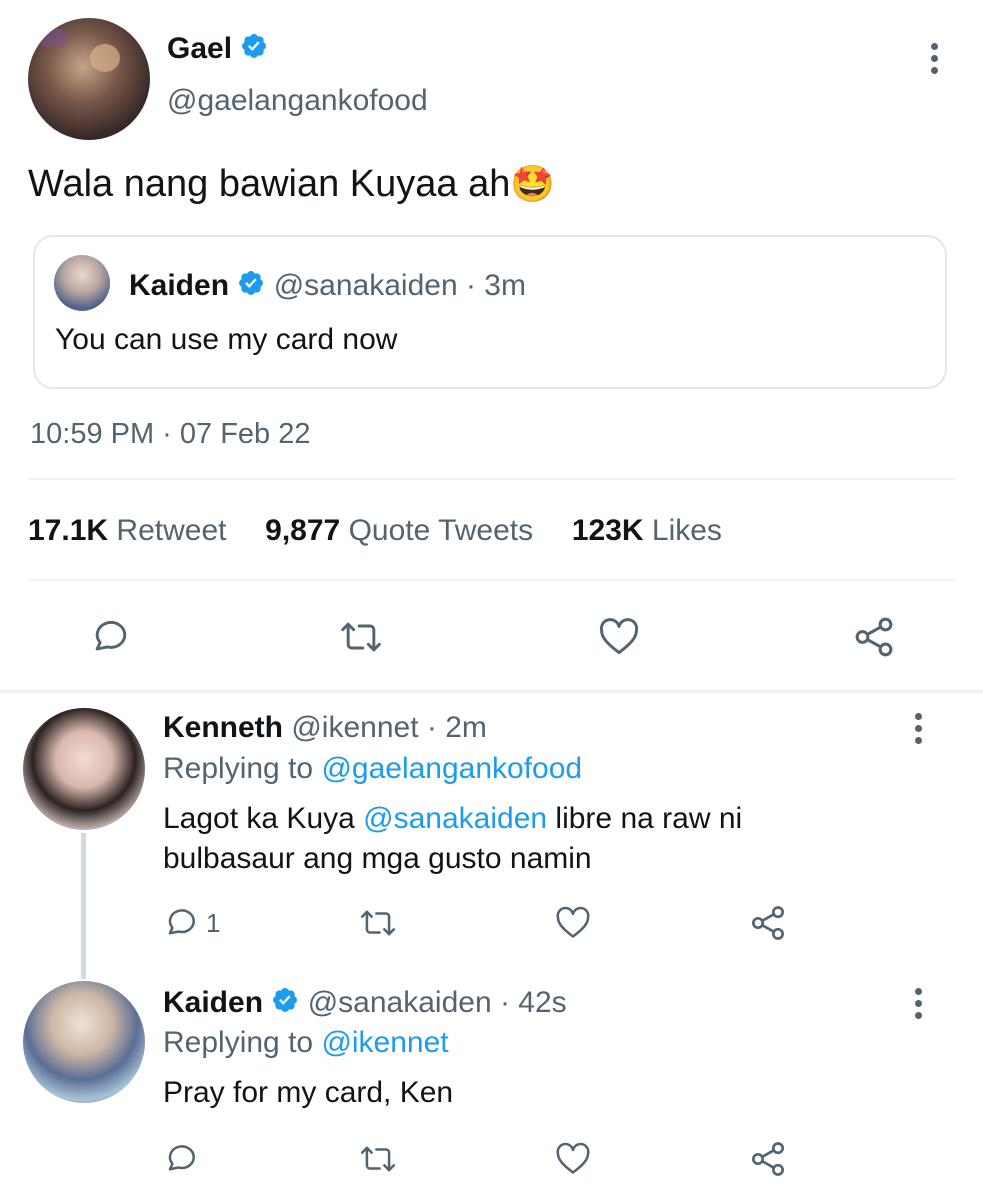 This screenshot has width=983, height=1200. I want to click on quoted-text: You can use my card now, so click(226, 339).